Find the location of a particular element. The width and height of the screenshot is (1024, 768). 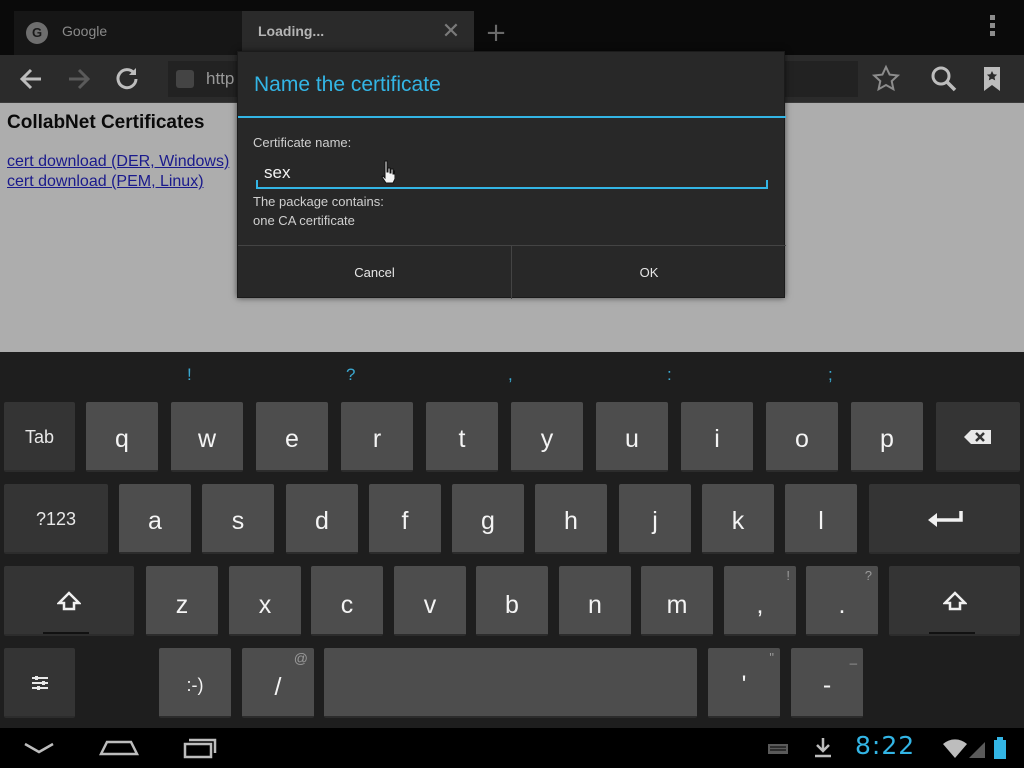

hide-keyboard-icon is located at coordinates (39, 748).